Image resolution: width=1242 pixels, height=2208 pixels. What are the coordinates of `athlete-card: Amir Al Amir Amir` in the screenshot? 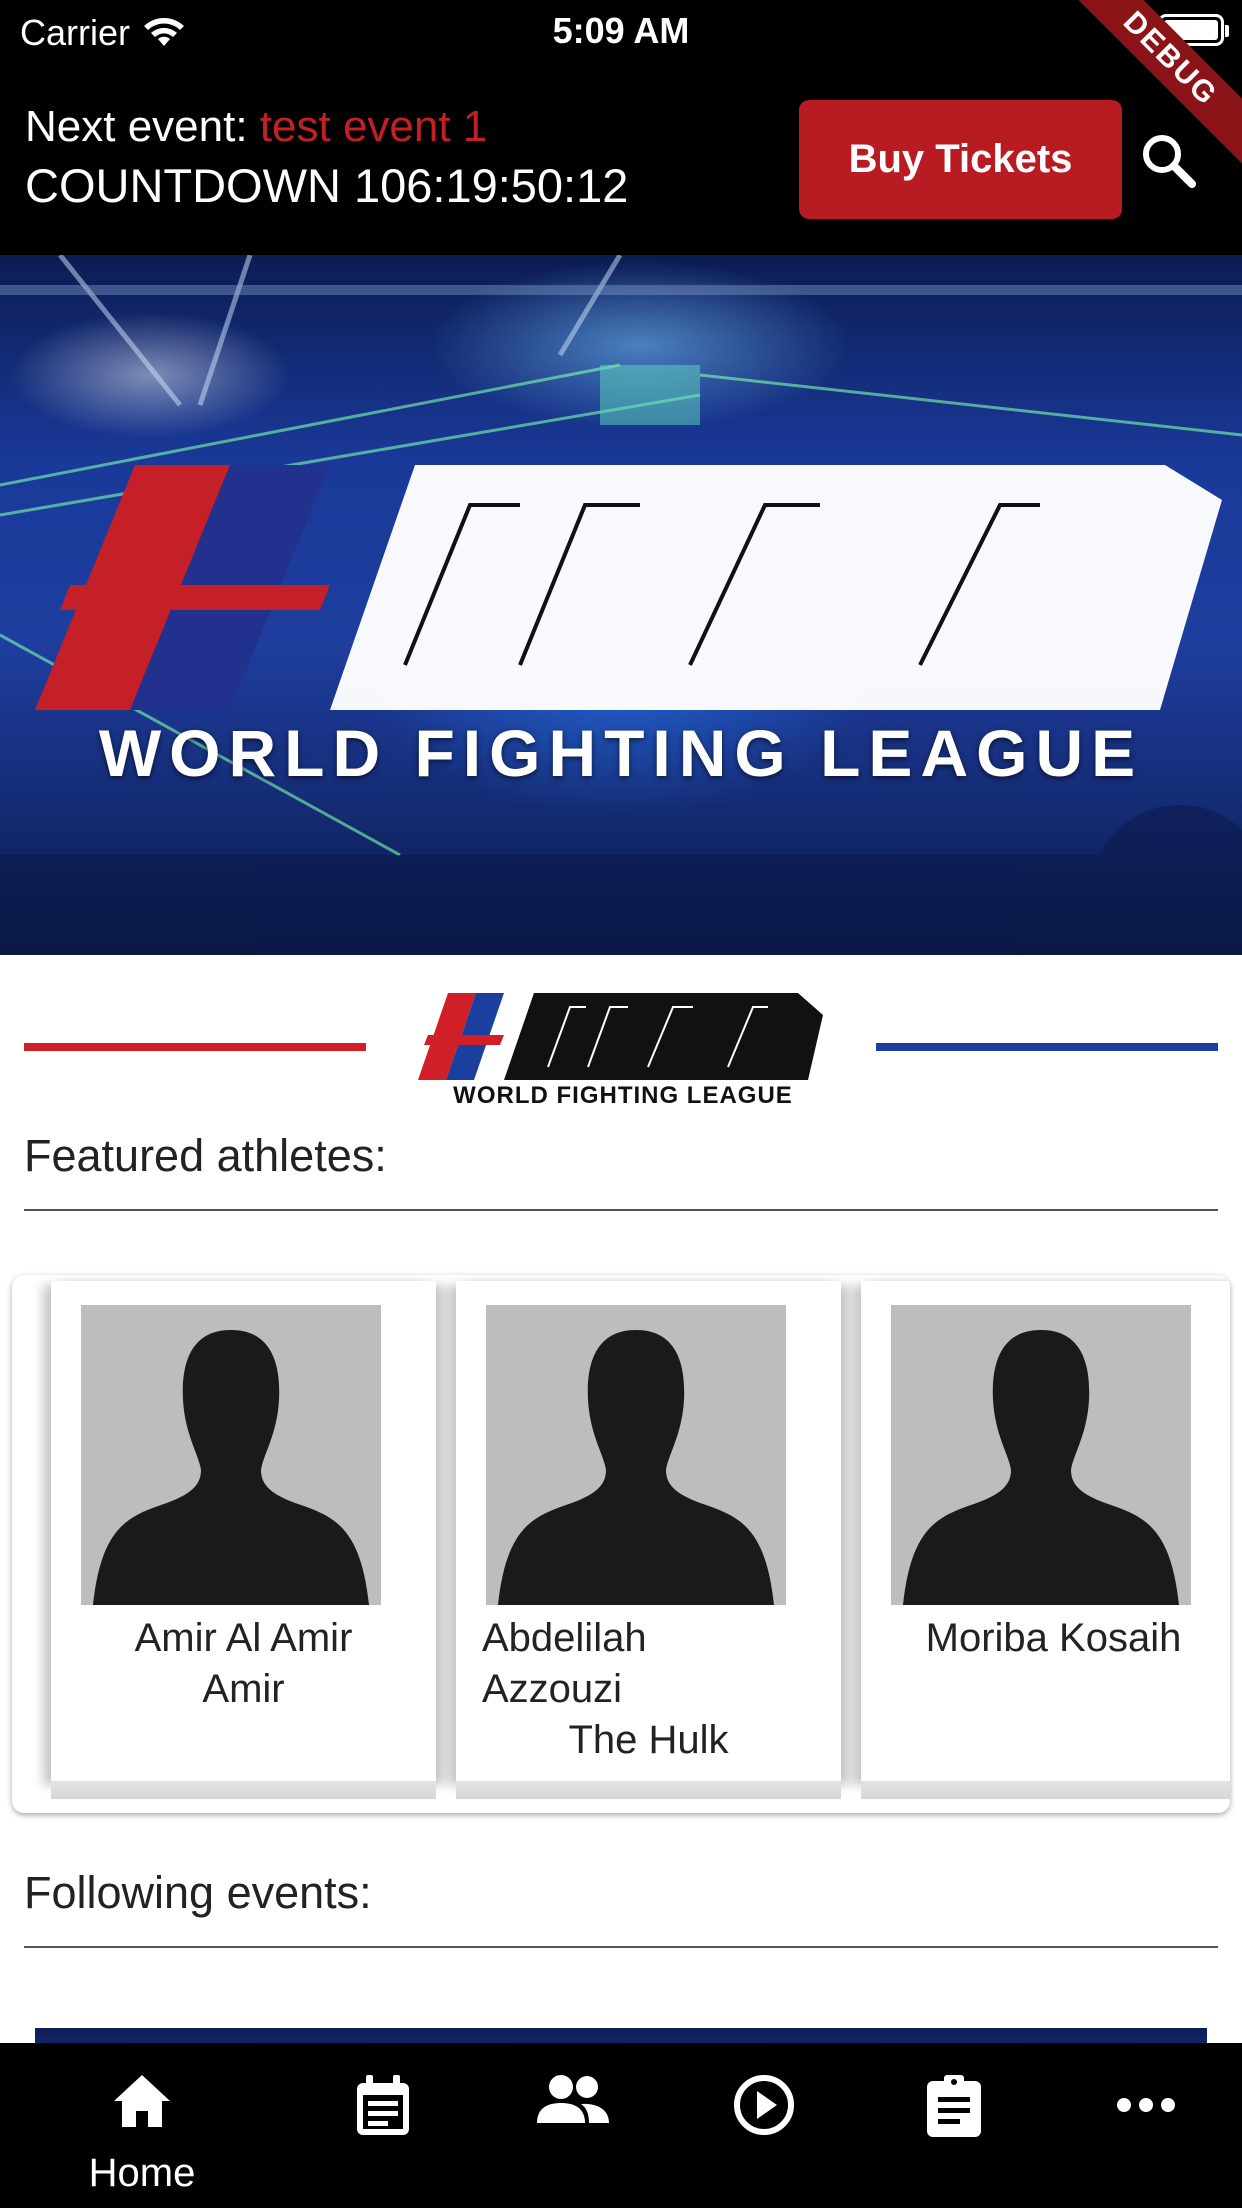 It's located at (243, 1540).